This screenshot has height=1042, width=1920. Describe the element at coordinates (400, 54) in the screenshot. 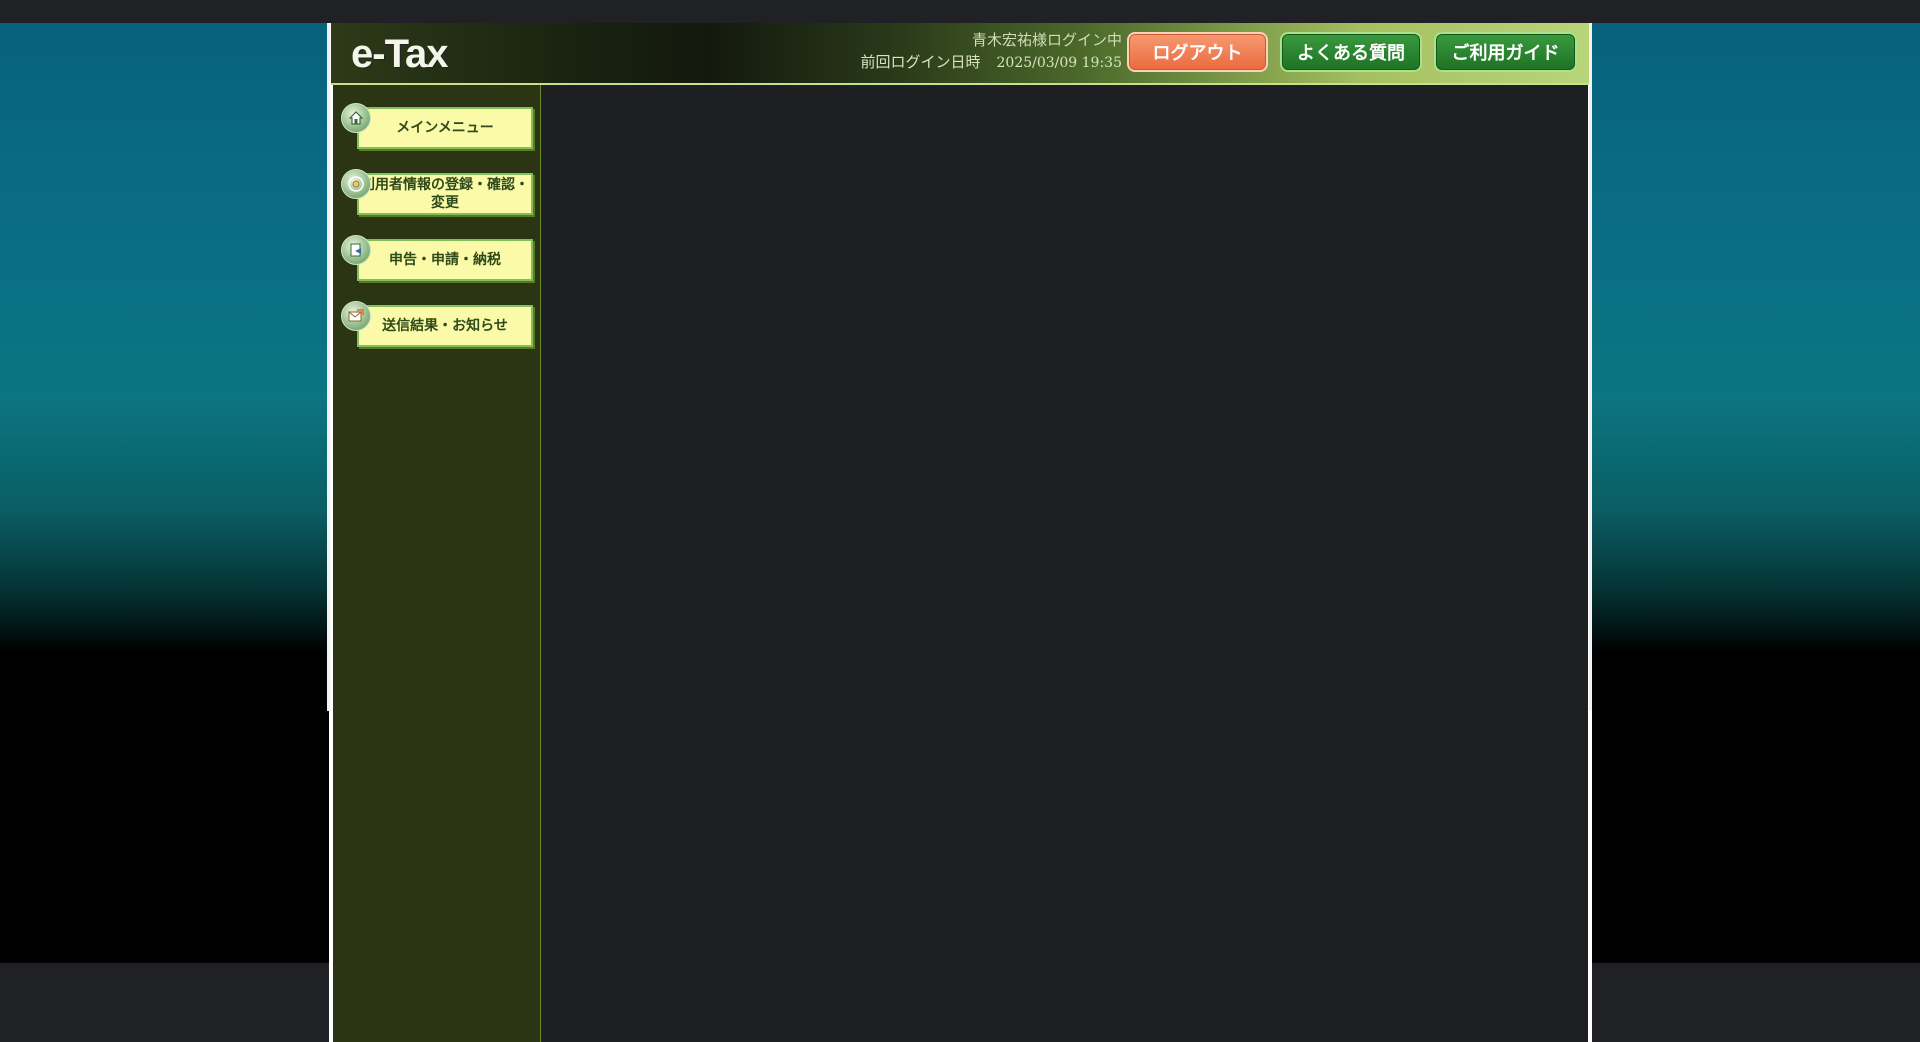

I see `etax-logo: e-Tax` at that location.